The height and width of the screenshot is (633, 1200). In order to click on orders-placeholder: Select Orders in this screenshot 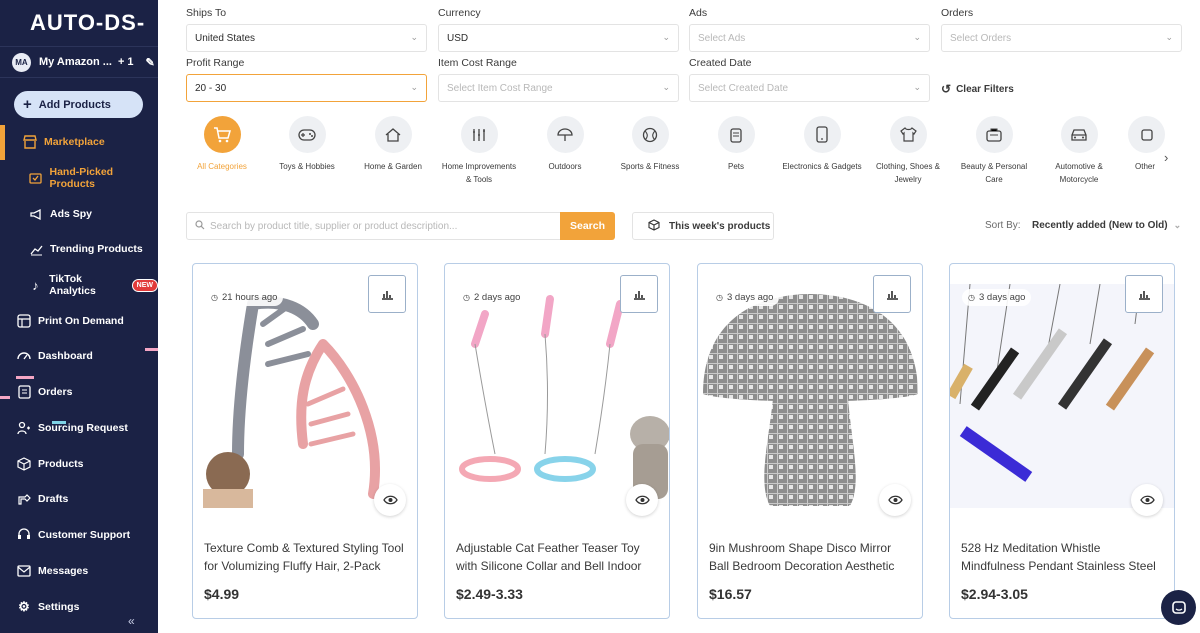, I will do `click(981, 38)`.